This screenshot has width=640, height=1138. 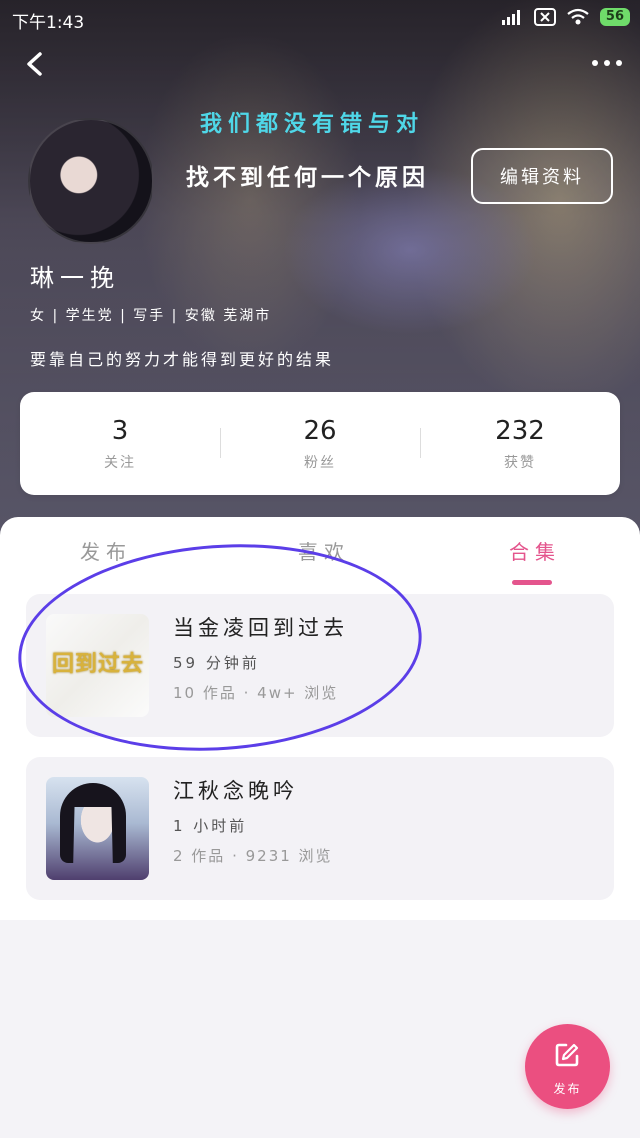 What do you see at coordinates (151, 316) in the screenshot?
I see `profile-meta: 女 | 学生党 | 写手 | 安徽 芜湖市` at bounding box center [151, 316].